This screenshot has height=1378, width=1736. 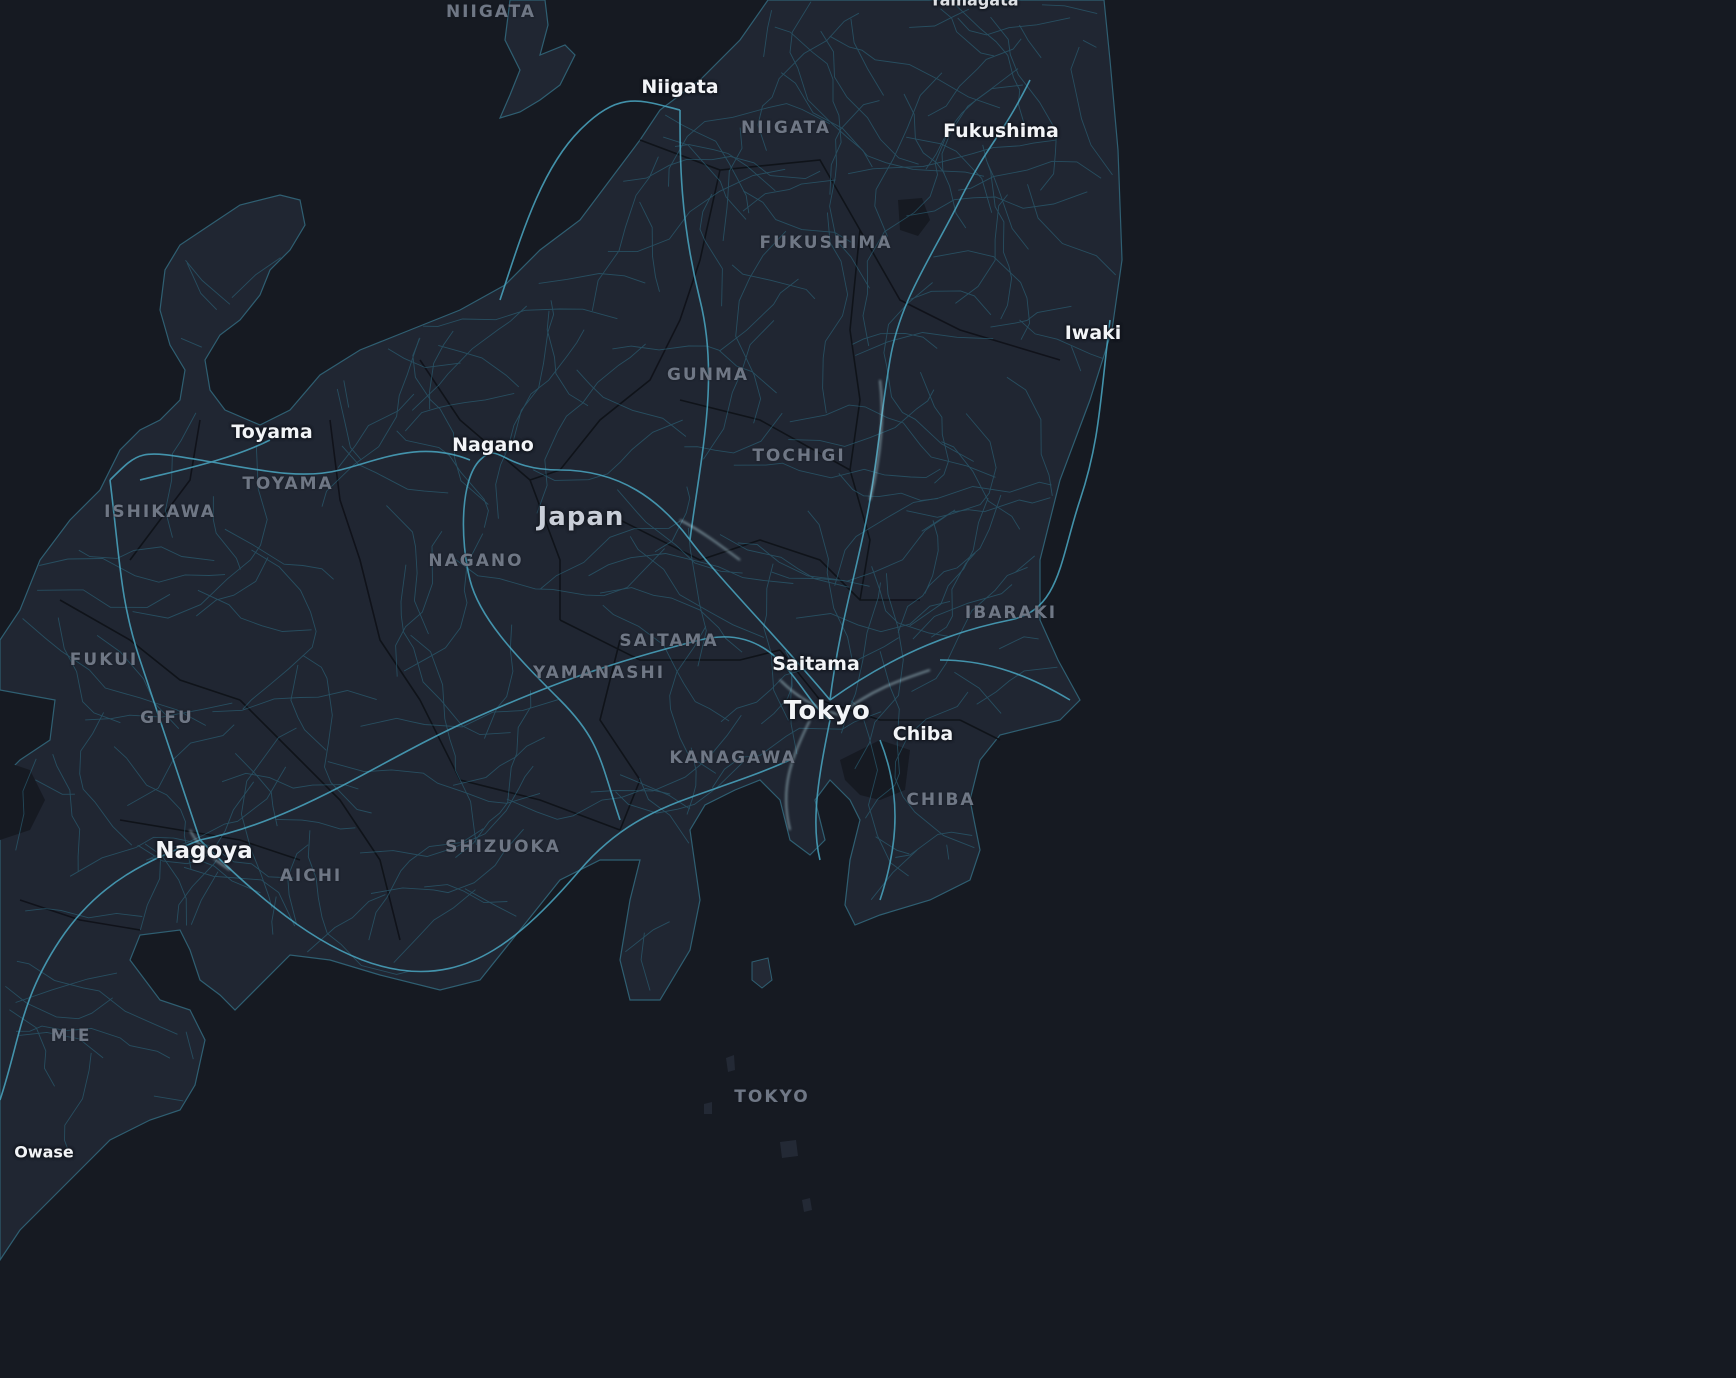 I want to click on label-prefecture-tochigi: TOCHIGI, so click(x=799, y=456).